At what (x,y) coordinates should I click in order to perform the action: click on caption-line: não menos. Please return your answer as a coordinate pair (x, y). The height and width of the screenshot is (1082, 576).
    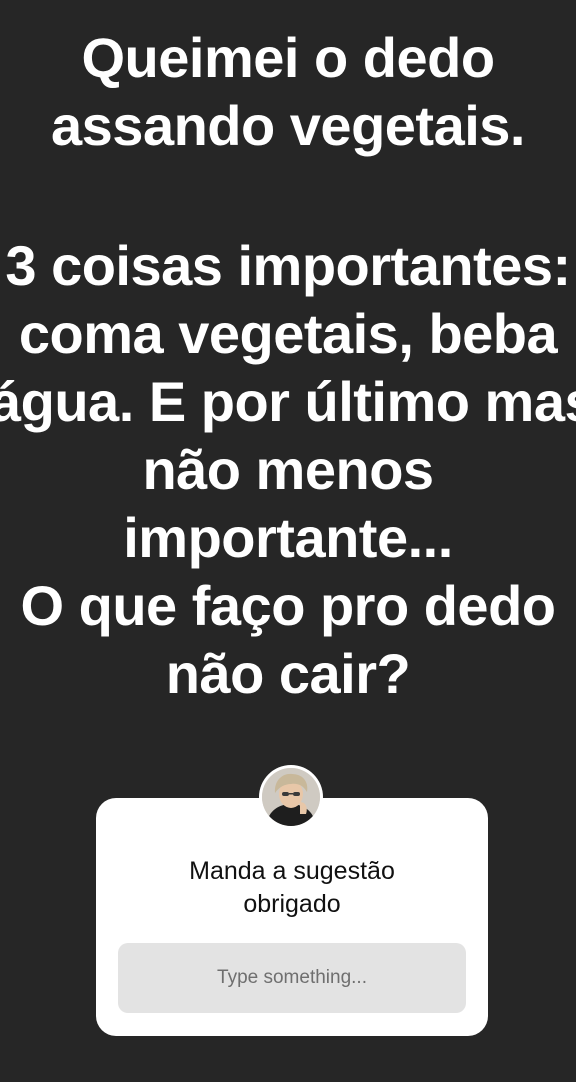
    Looking at the image, I should click on (288, 469).